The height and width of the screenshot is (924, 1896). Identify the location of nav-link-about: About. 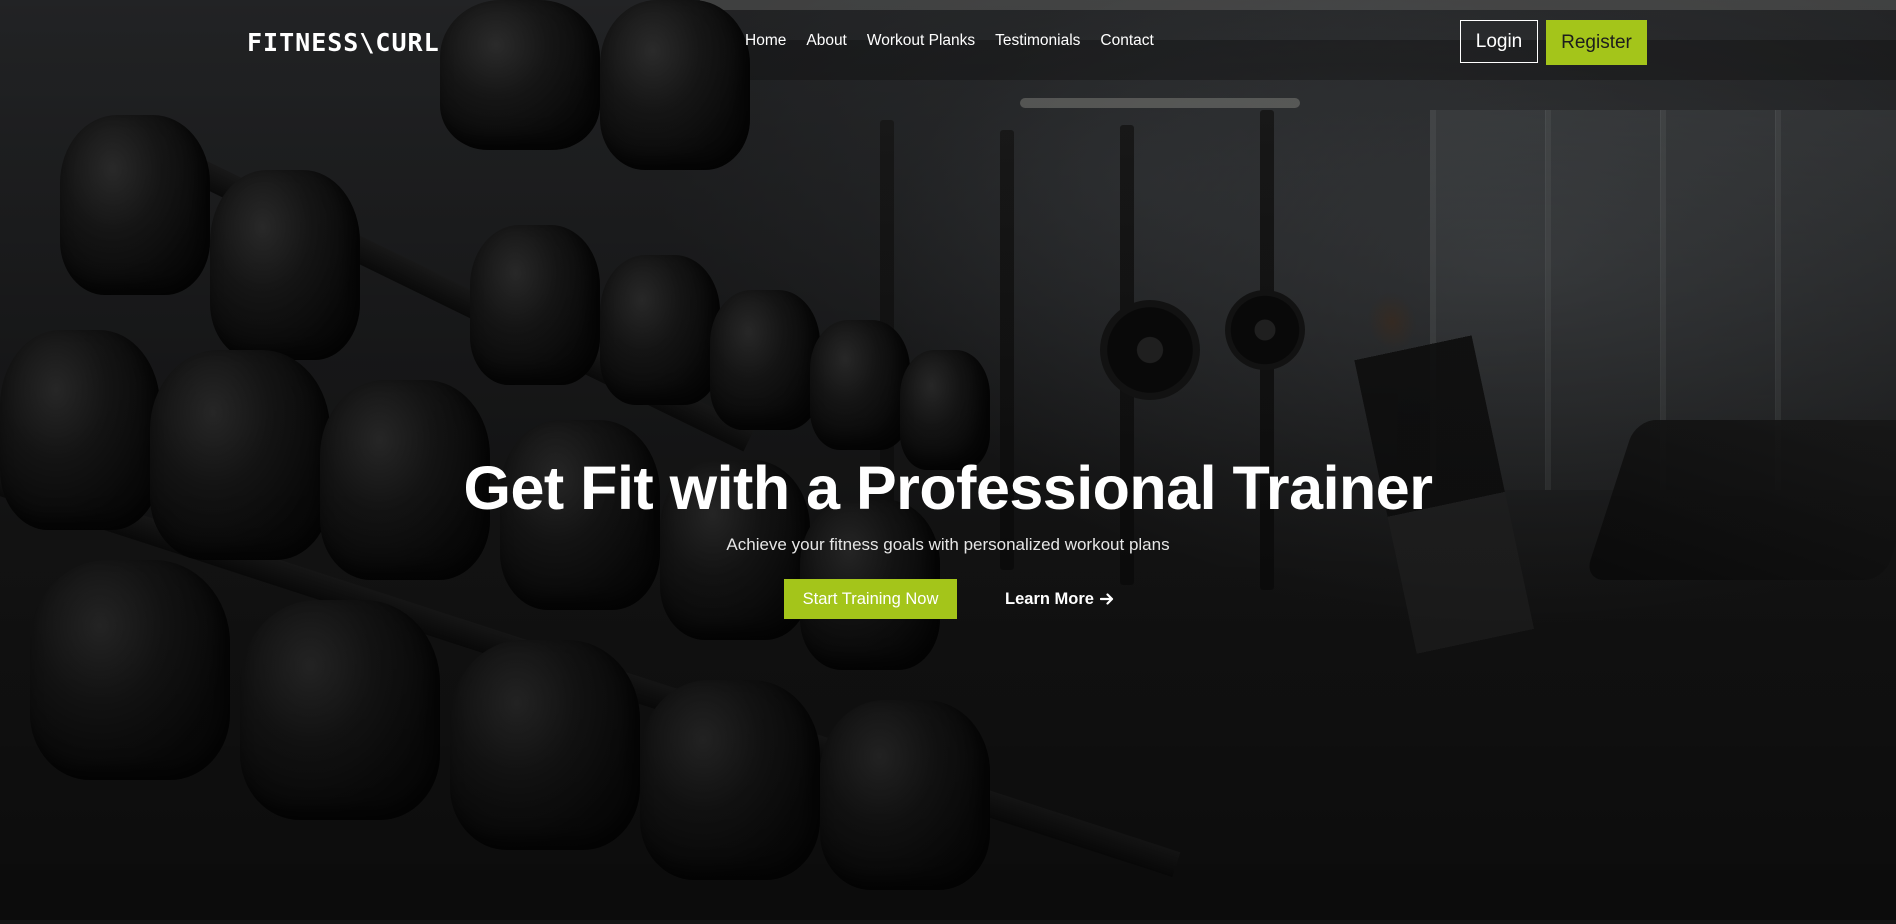
(826, 40).